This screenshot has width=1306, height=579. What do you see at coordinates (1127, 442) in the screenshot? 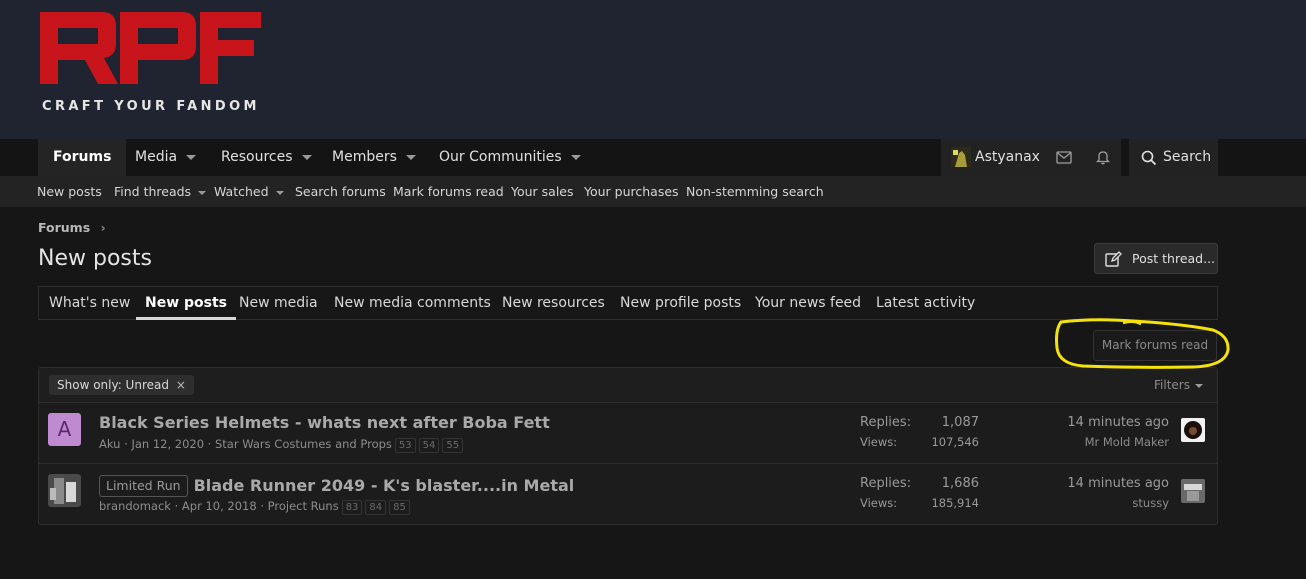
I see `last-post-user: Mr Mold Maker` at bounding box center [1127, 442].